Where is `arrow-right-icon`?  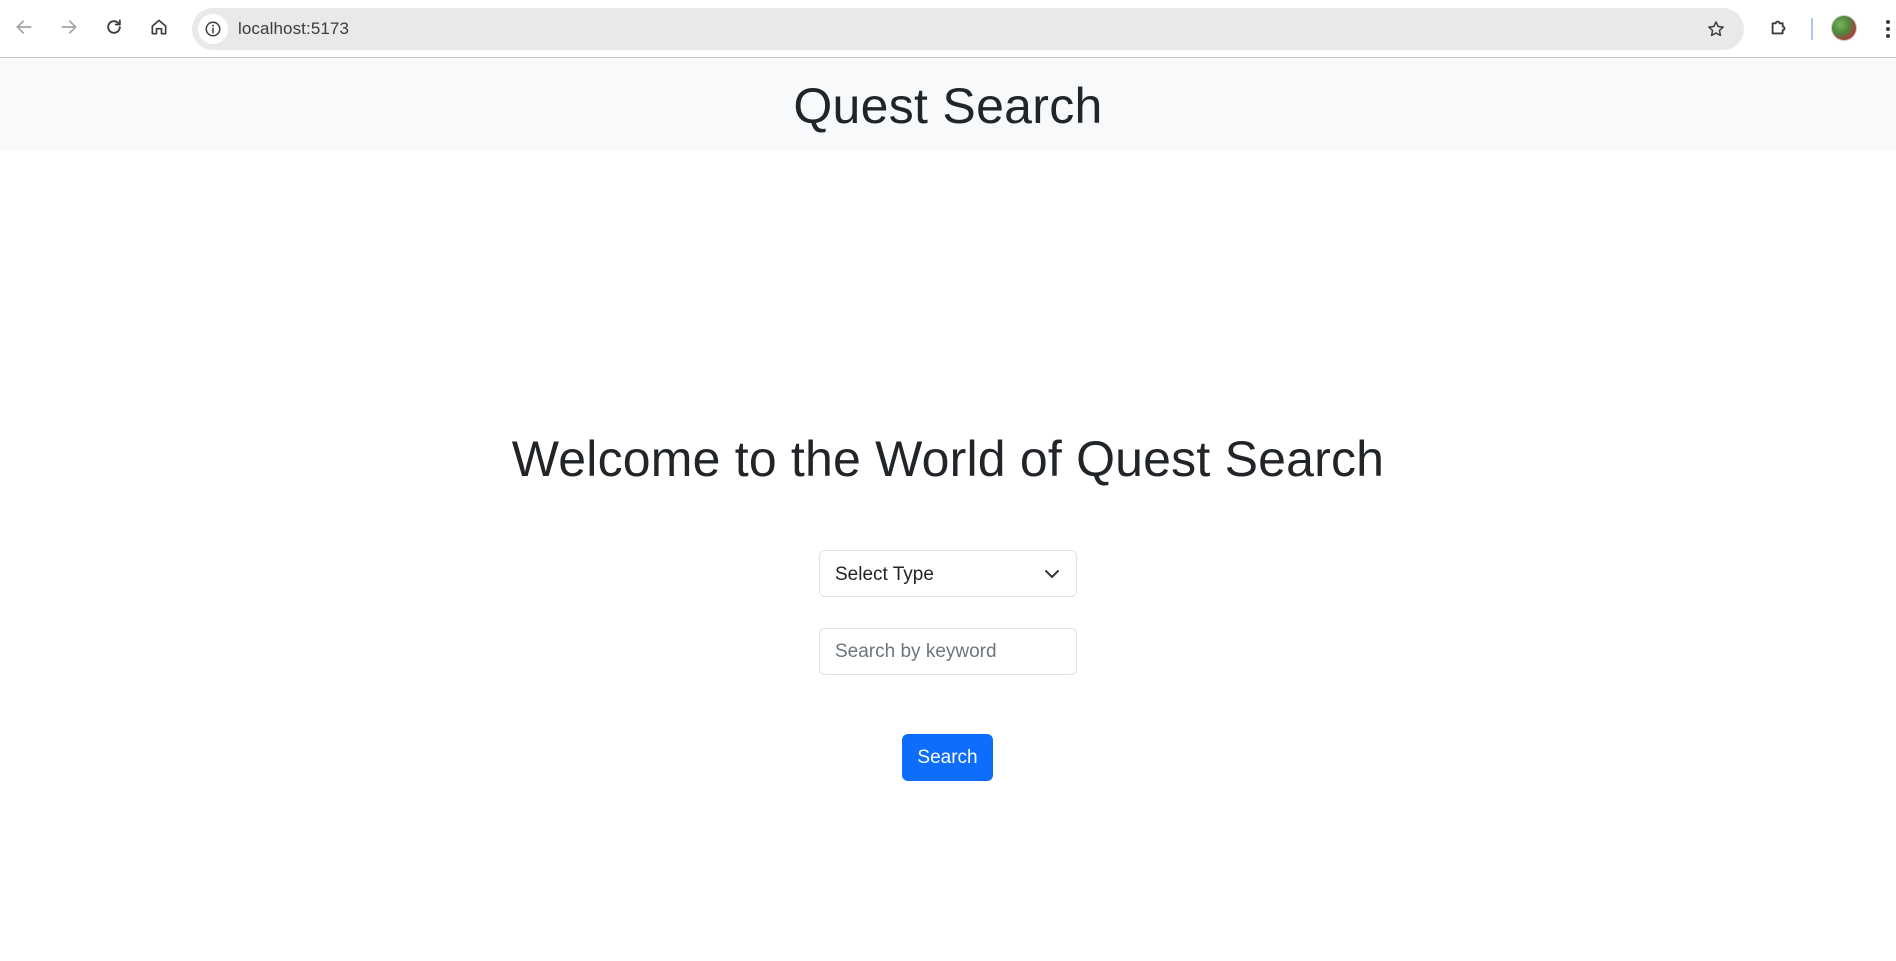 arrow-right-icon is located at coordinates (69, 27).